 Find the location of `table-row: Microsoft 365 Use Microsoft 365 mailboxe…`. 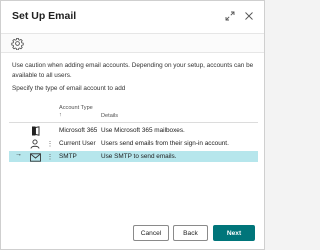

table-row: Microsoft 365 Use Microsoft 365 mailboxe… is located at coordinates (133, 130).